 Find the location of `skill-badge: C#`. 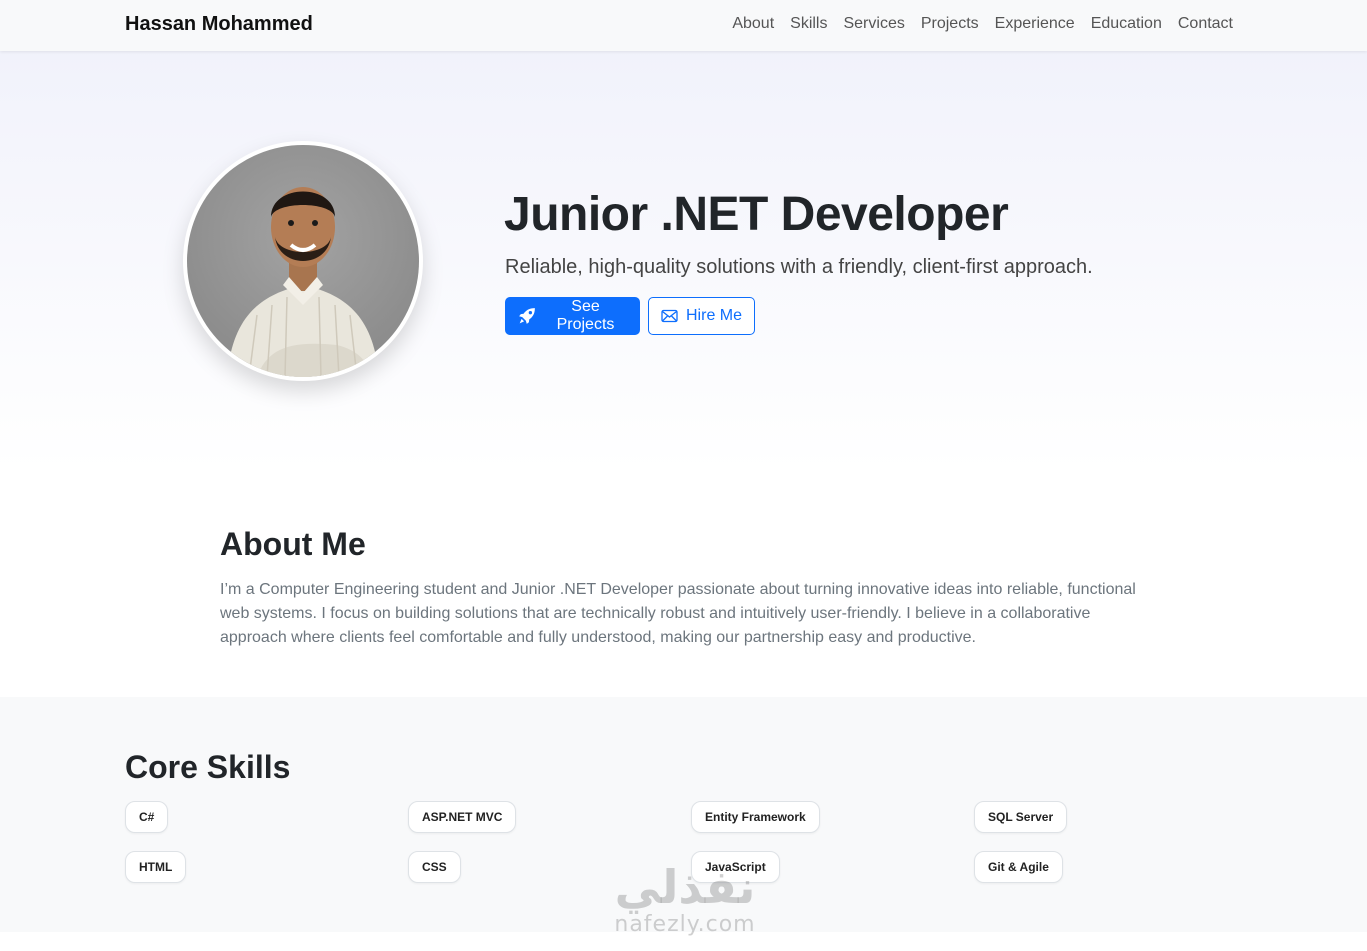

skill-badge: C# is located at coordinates (147, 817).